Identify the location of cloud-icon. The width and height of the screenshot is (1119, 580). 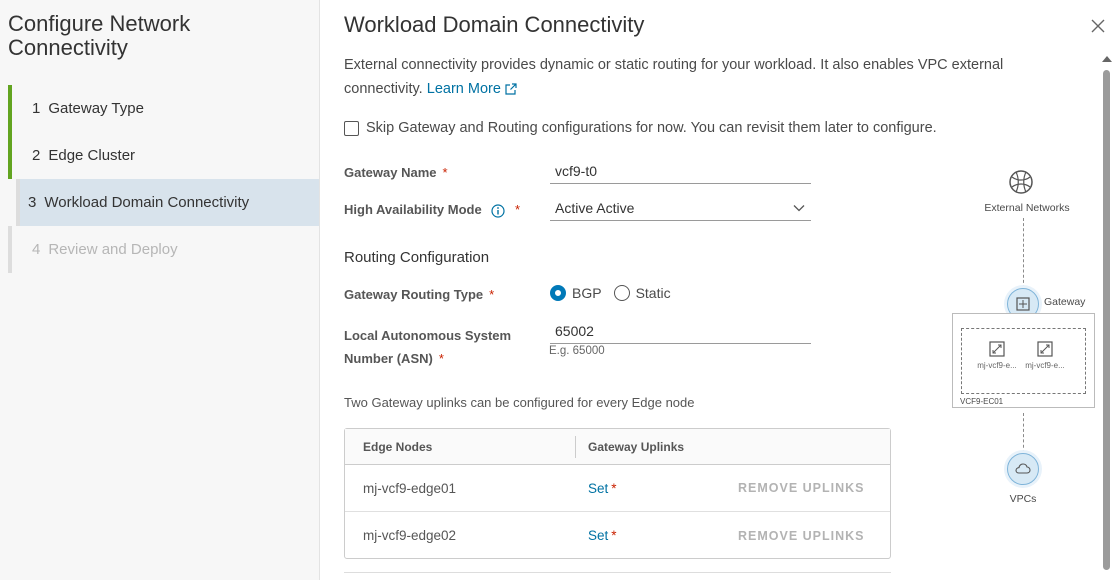
(1023, 468).